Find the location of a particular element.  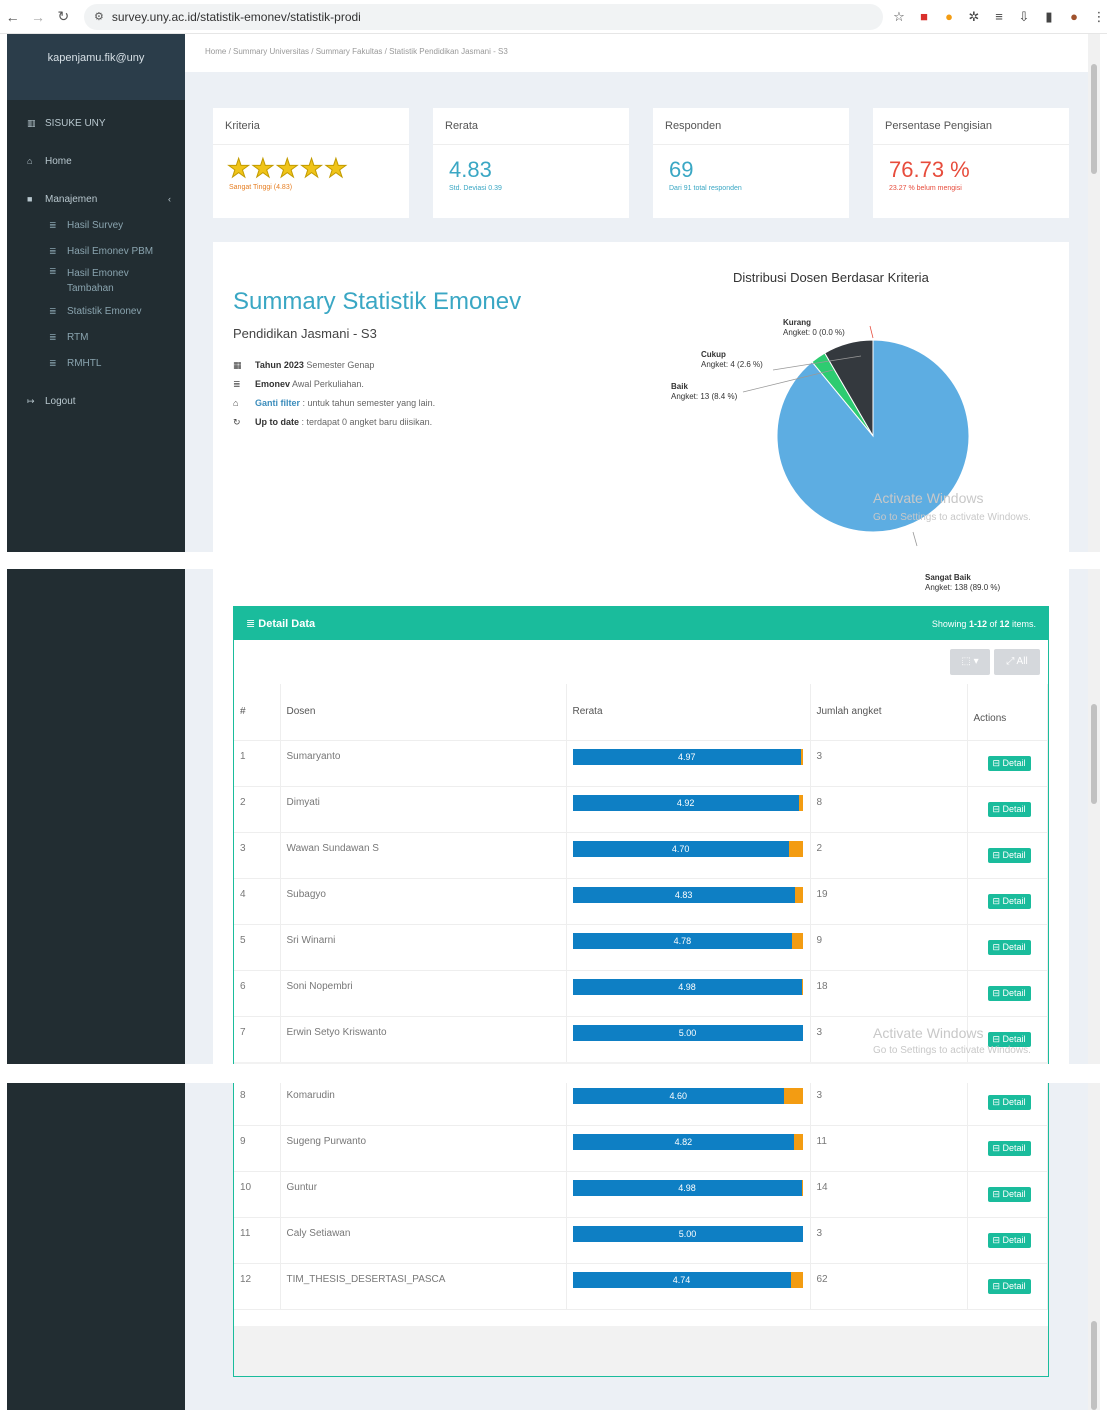

detail-data-title: Detail Data is located at coordinates (287, 624).